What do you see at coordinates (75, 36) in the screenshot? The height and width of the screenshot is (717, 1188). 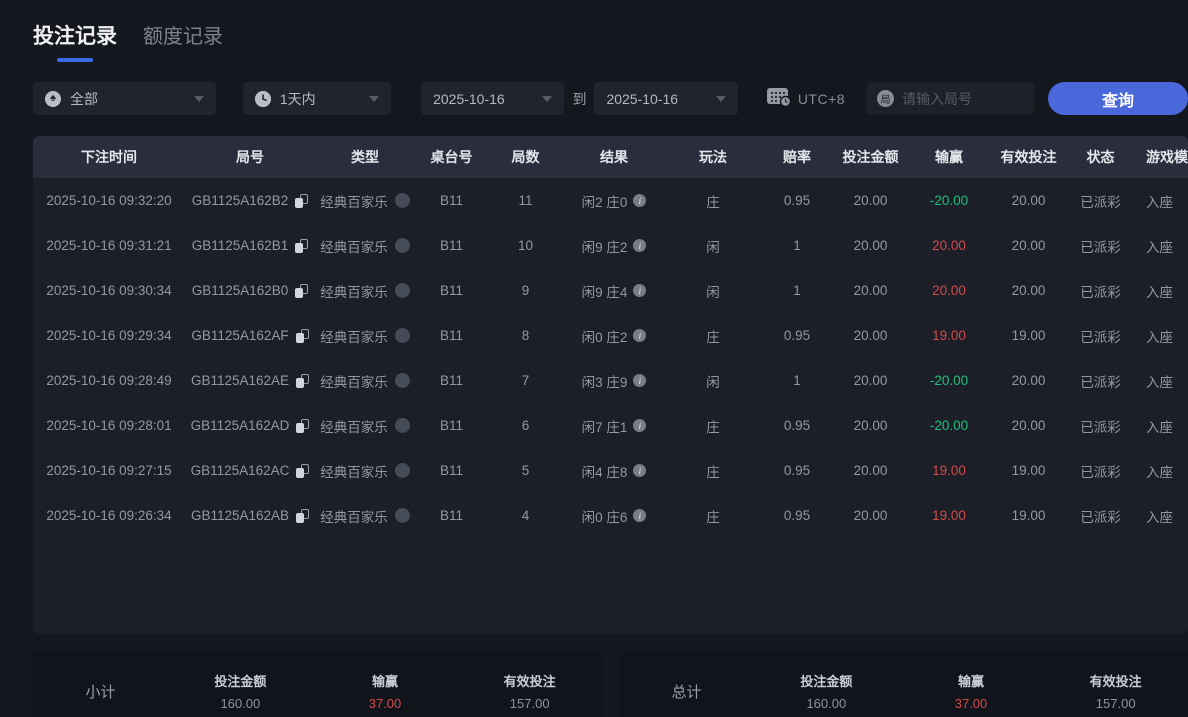 I see `tab-bet-records-label: 投注记录` at bounding box center [75, 36].